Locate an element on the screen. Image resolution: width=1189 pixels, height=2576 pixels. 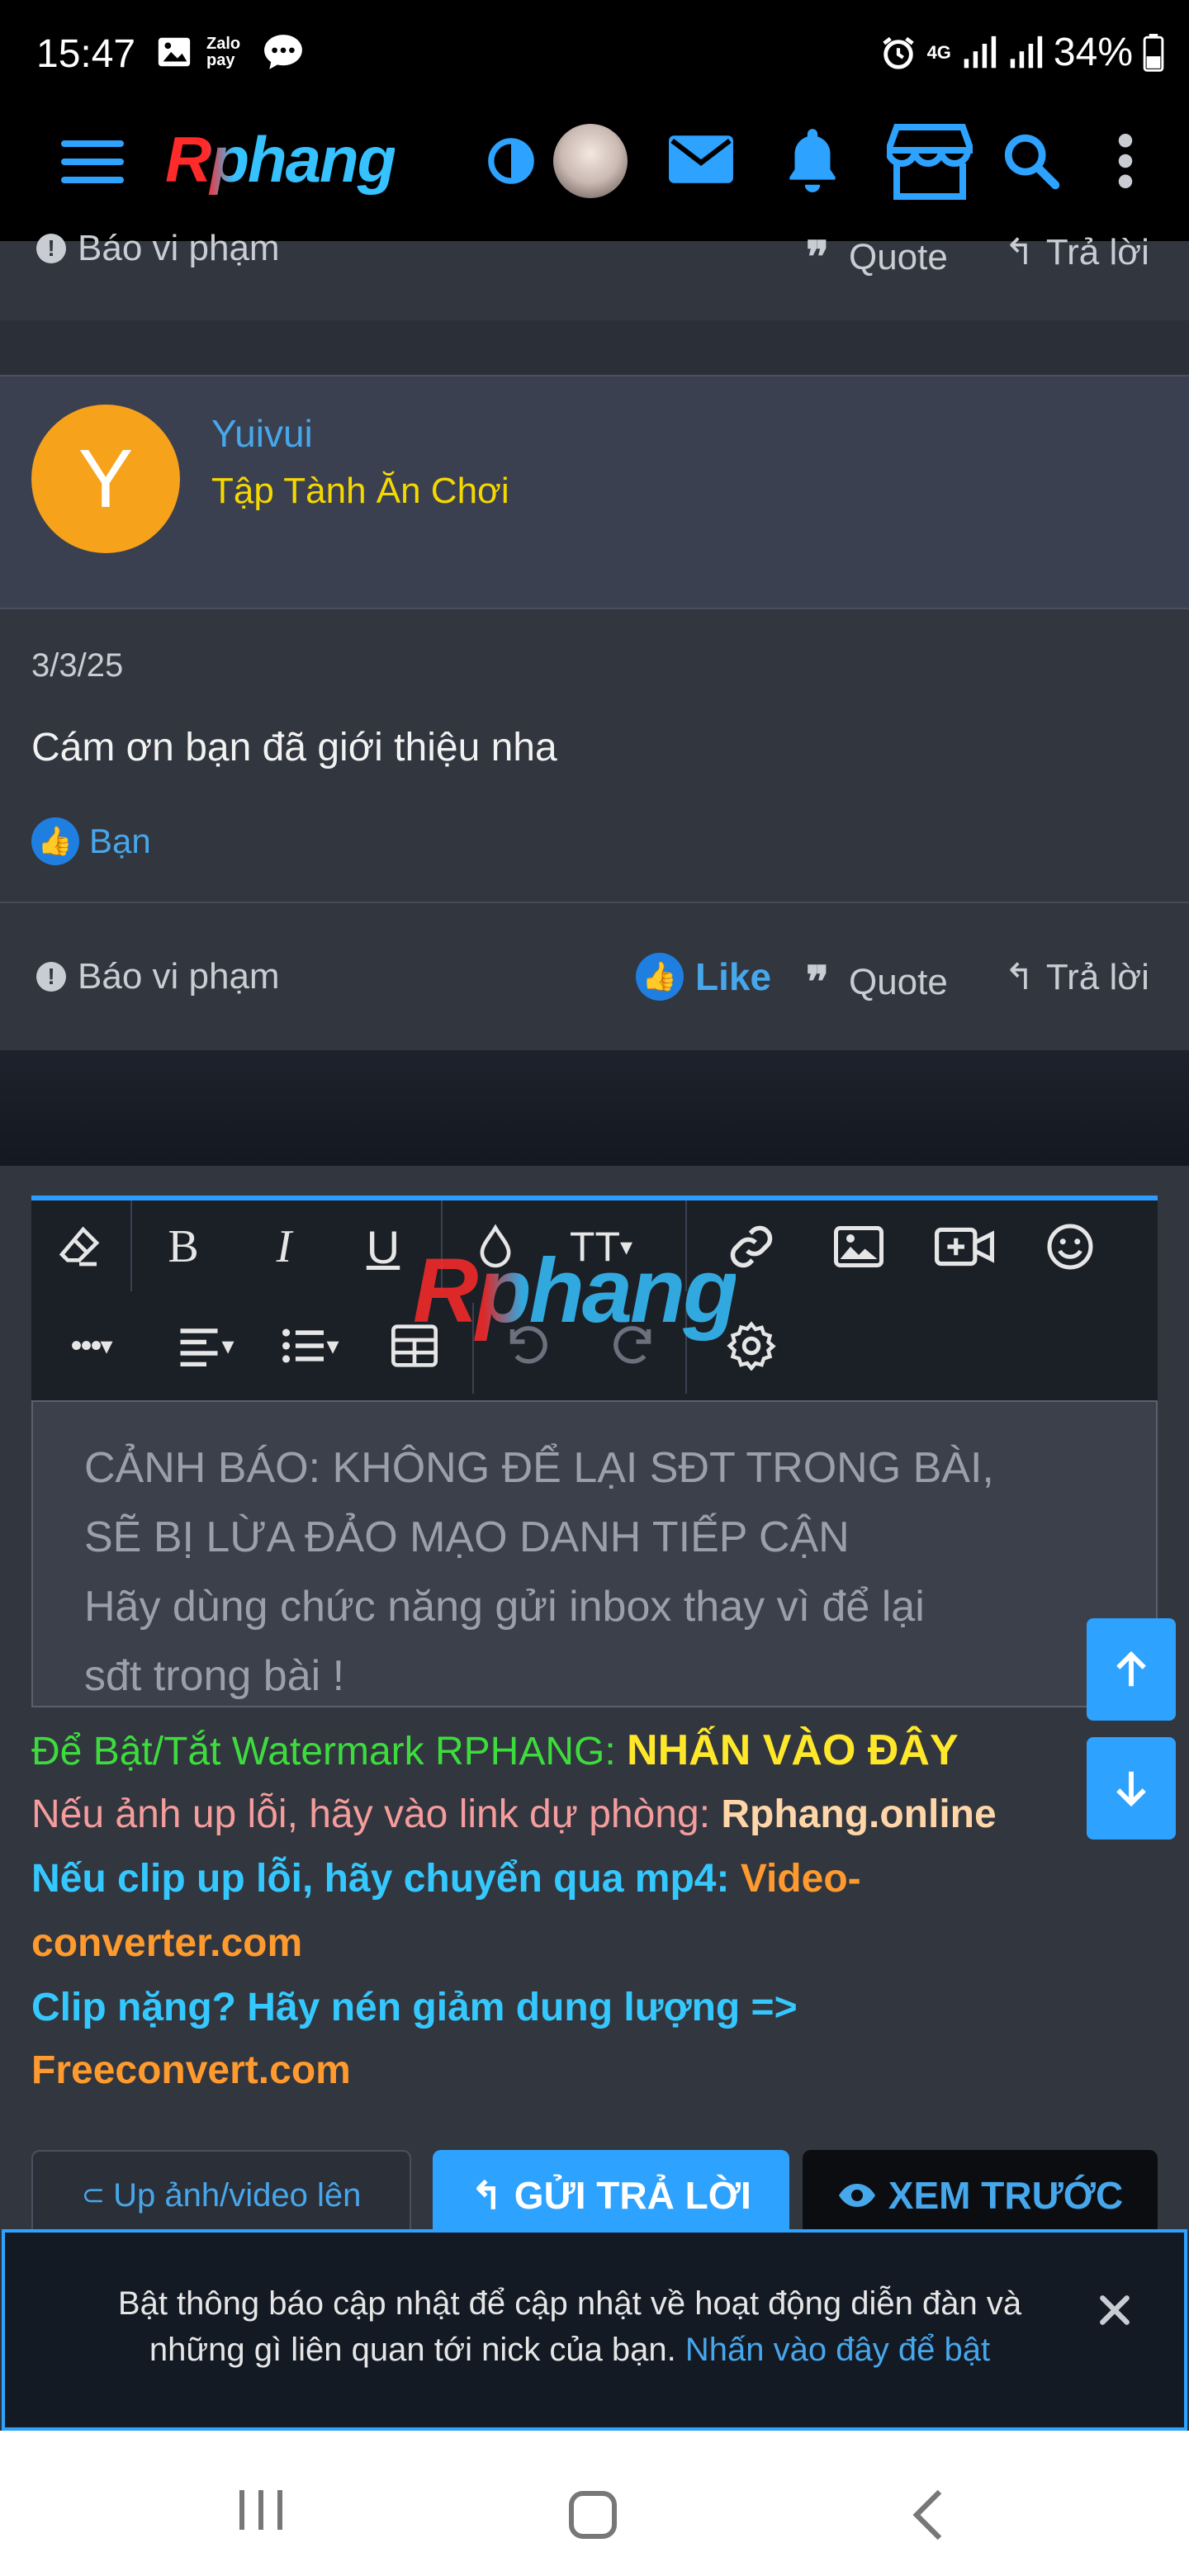
alarm-icon is located at coordinates (898, 52).